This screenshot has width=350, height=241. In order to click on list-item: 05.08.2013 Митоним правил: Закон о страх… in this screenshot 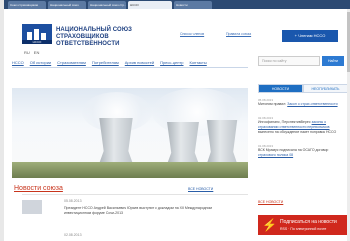, I will do `click(302, 102)`.